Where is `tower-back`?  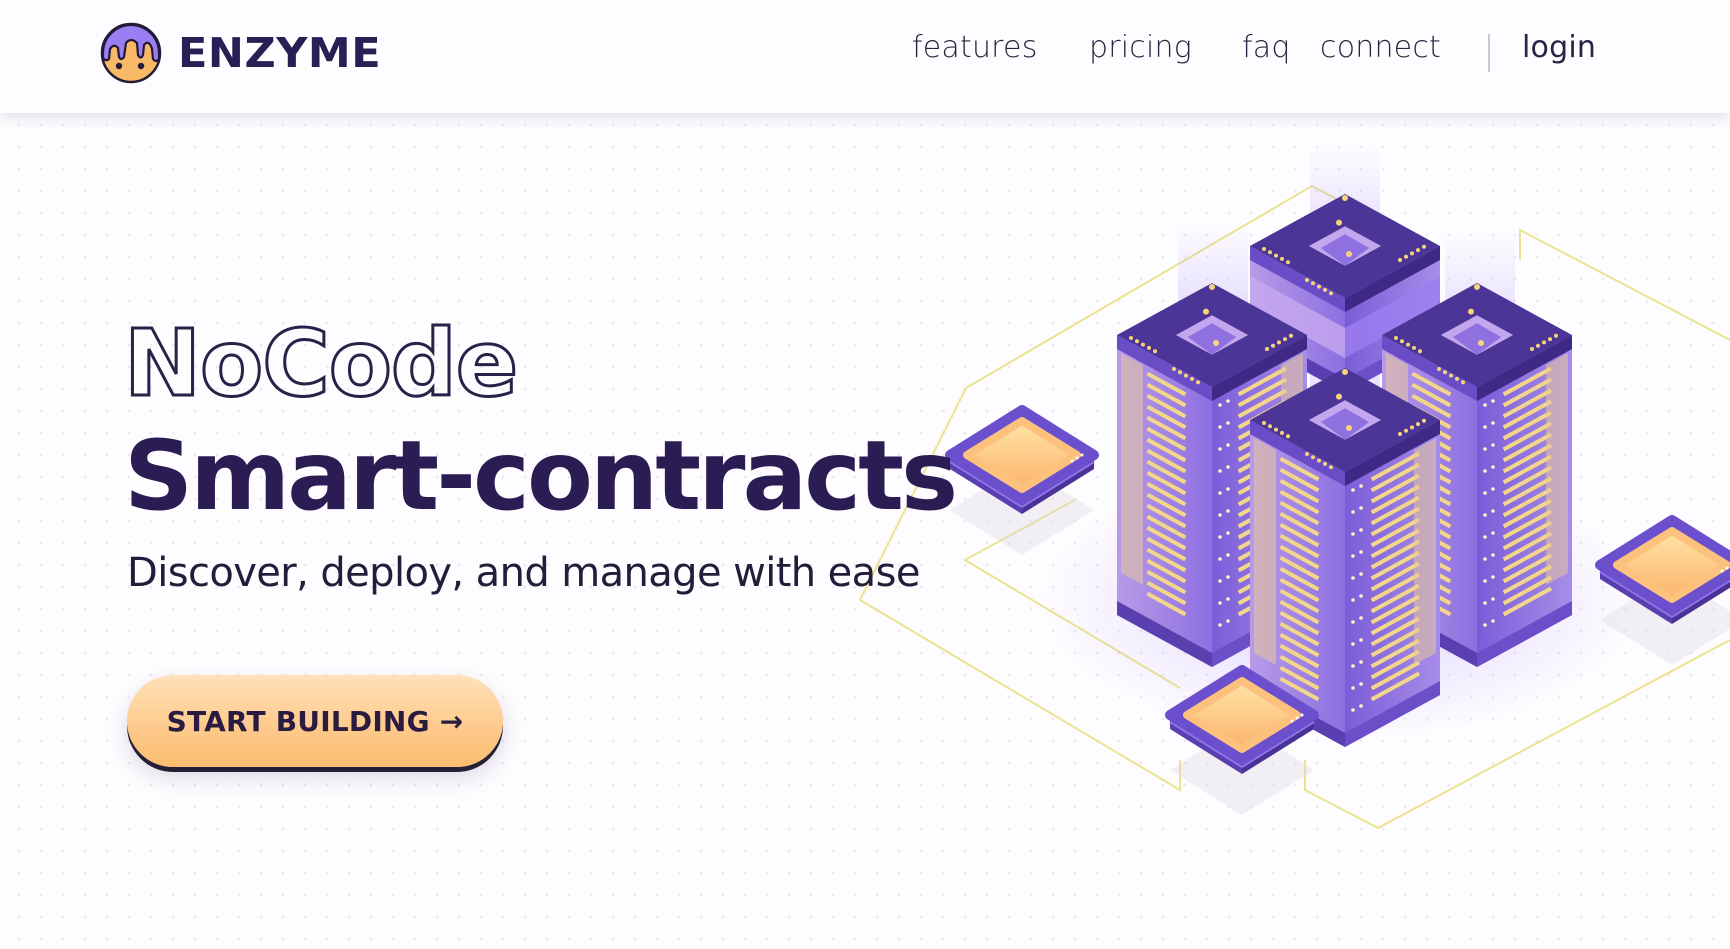 tower-back is located at coordinates (1345, 293).